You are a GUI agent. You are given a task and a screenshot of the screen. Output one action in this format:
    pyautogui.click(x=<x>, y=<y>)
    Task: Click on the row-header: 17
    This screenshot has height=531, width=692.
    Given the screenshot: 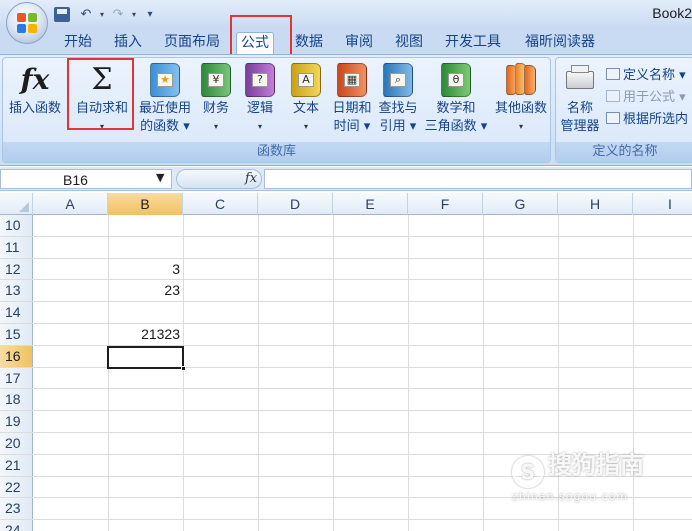 What is the action you would take?
    pyautogui.click(x=16, y=378)
    